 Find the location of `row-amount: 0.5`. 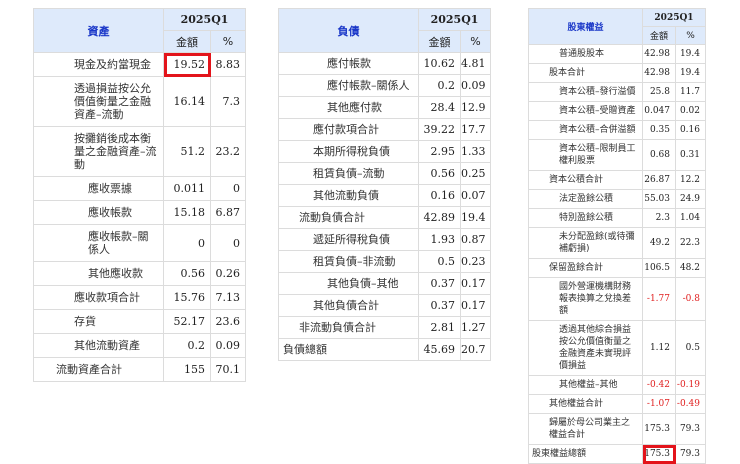

row-amount: 0.5 is located at coordinates (439, 261).